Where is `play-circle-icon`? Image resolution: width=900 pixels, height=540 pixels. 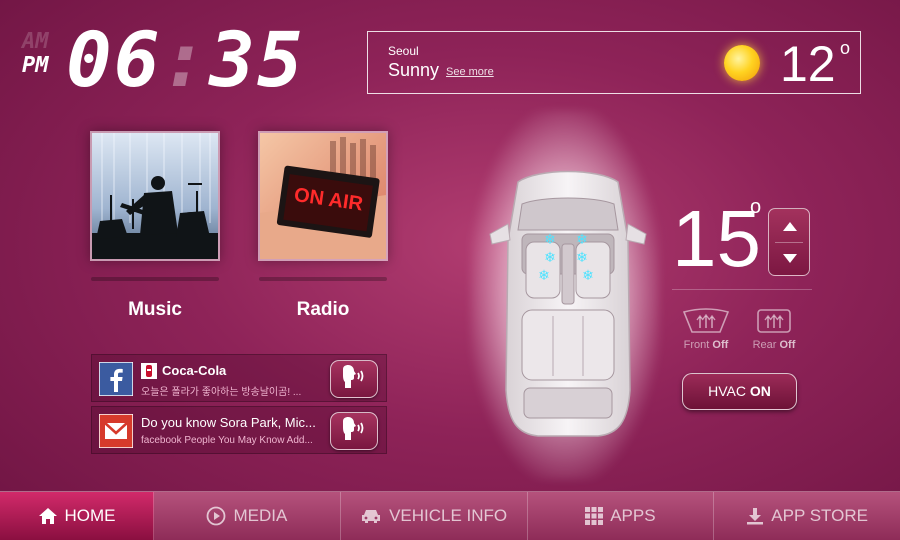 play-circle-icon is located at coordinates (216, 516).